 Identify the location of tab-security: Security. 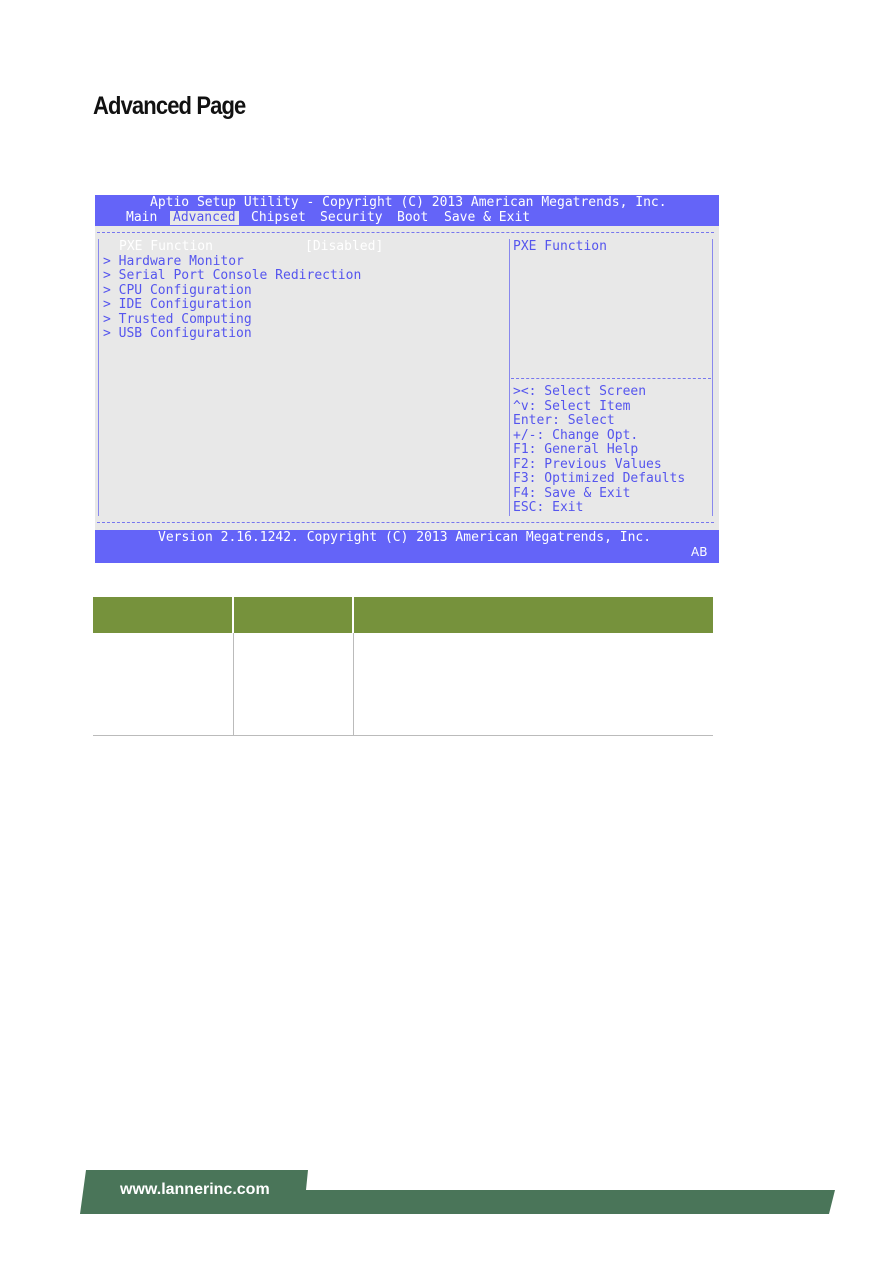
(351, 218).